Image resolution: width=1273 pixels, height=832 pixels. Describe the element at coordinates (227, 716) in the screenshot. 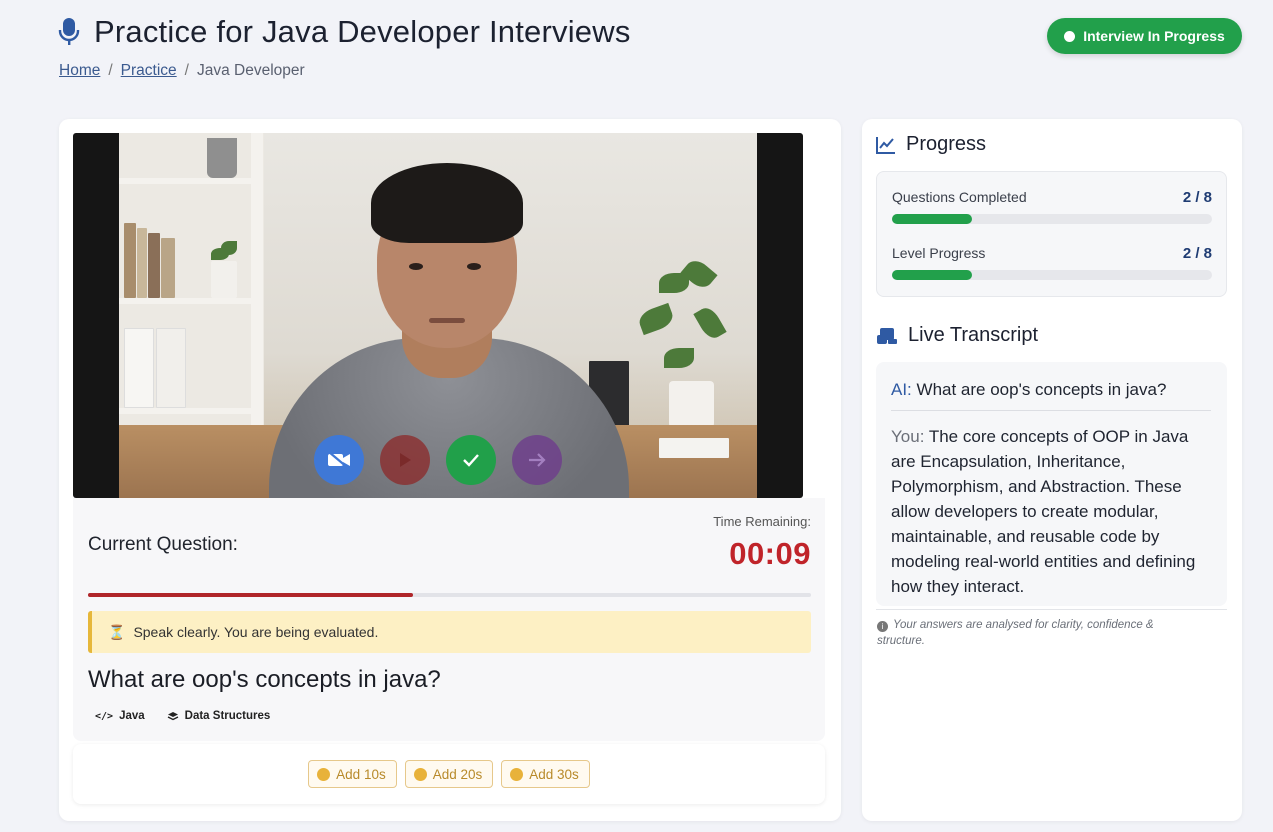

I see `tag-label: Data Structures` at that location.